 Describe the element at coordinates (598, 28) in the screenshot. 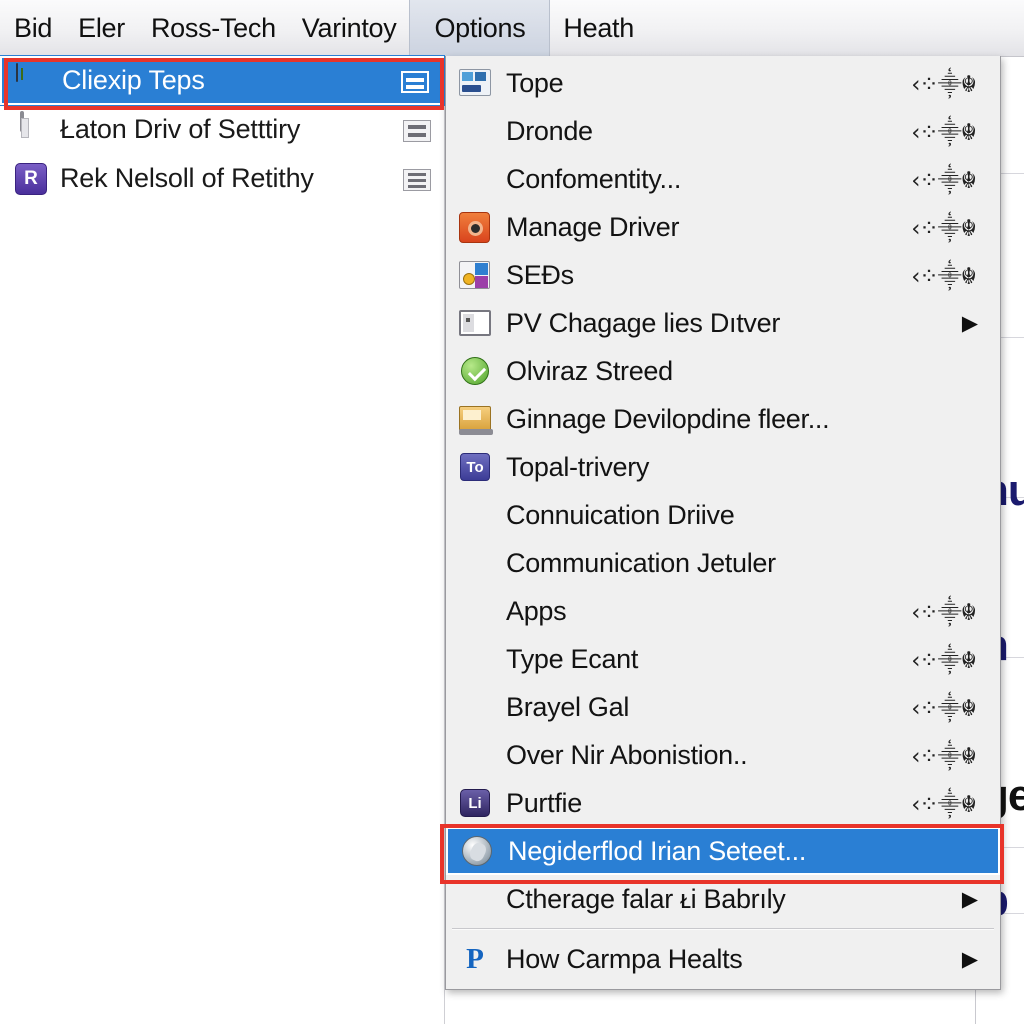

I see `menubar-item-heath: Heath` at that location.